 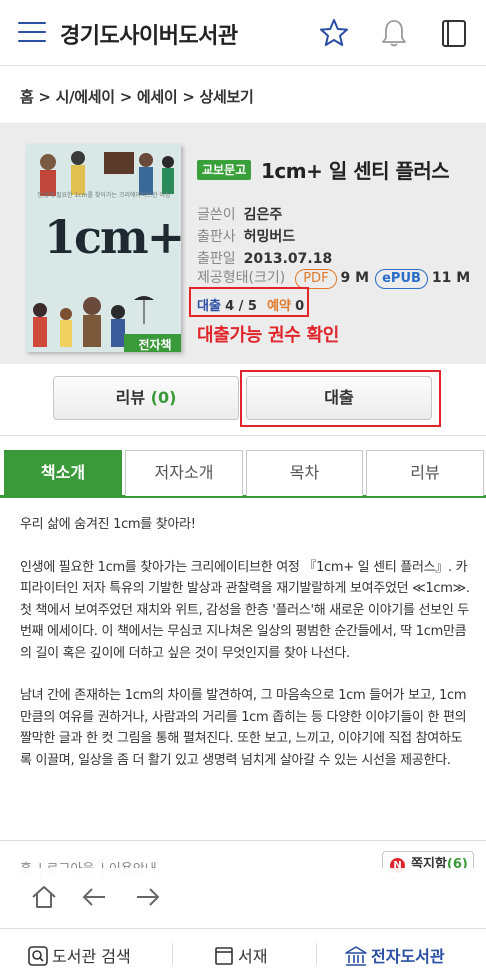 I want to click on epub-format-badge: ePUB, so click(x=401, y=279).